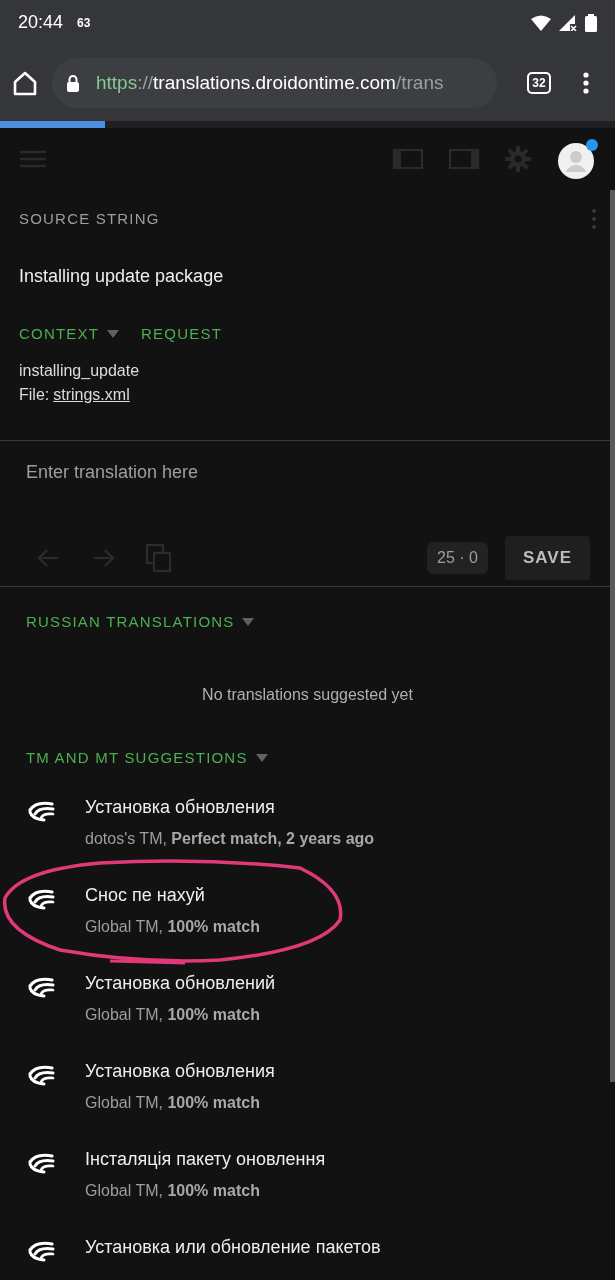 The image size is (615, 1280). What do you see at coordinates (48, 557) in the screenshot?
I see `arrow-left-icon` at bounding box center [48, 557].